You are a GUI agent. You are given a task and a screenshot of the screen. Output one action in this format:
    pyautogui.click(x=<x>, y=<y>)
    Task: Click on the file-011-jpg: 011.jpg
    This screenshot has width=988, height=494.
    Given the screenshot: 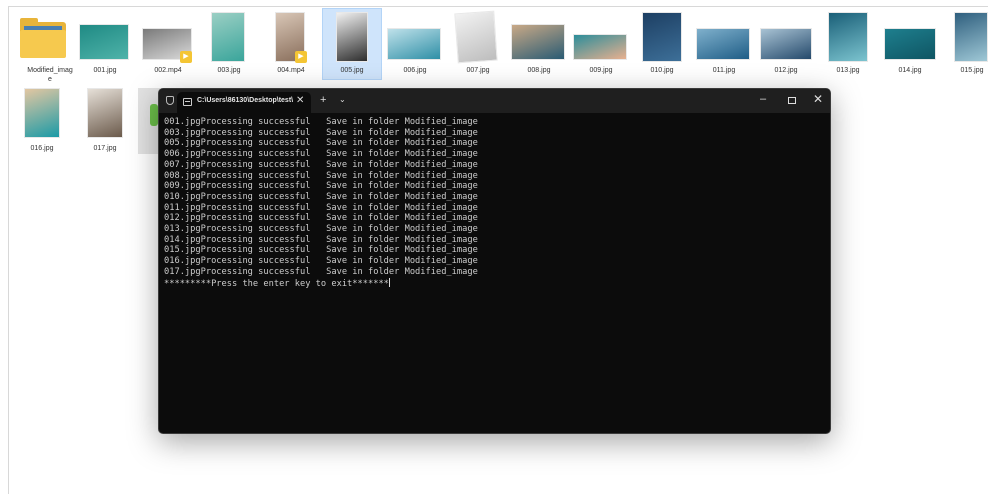 What is the action you would take?
    pyautogui.click(x=724, y=47)
    